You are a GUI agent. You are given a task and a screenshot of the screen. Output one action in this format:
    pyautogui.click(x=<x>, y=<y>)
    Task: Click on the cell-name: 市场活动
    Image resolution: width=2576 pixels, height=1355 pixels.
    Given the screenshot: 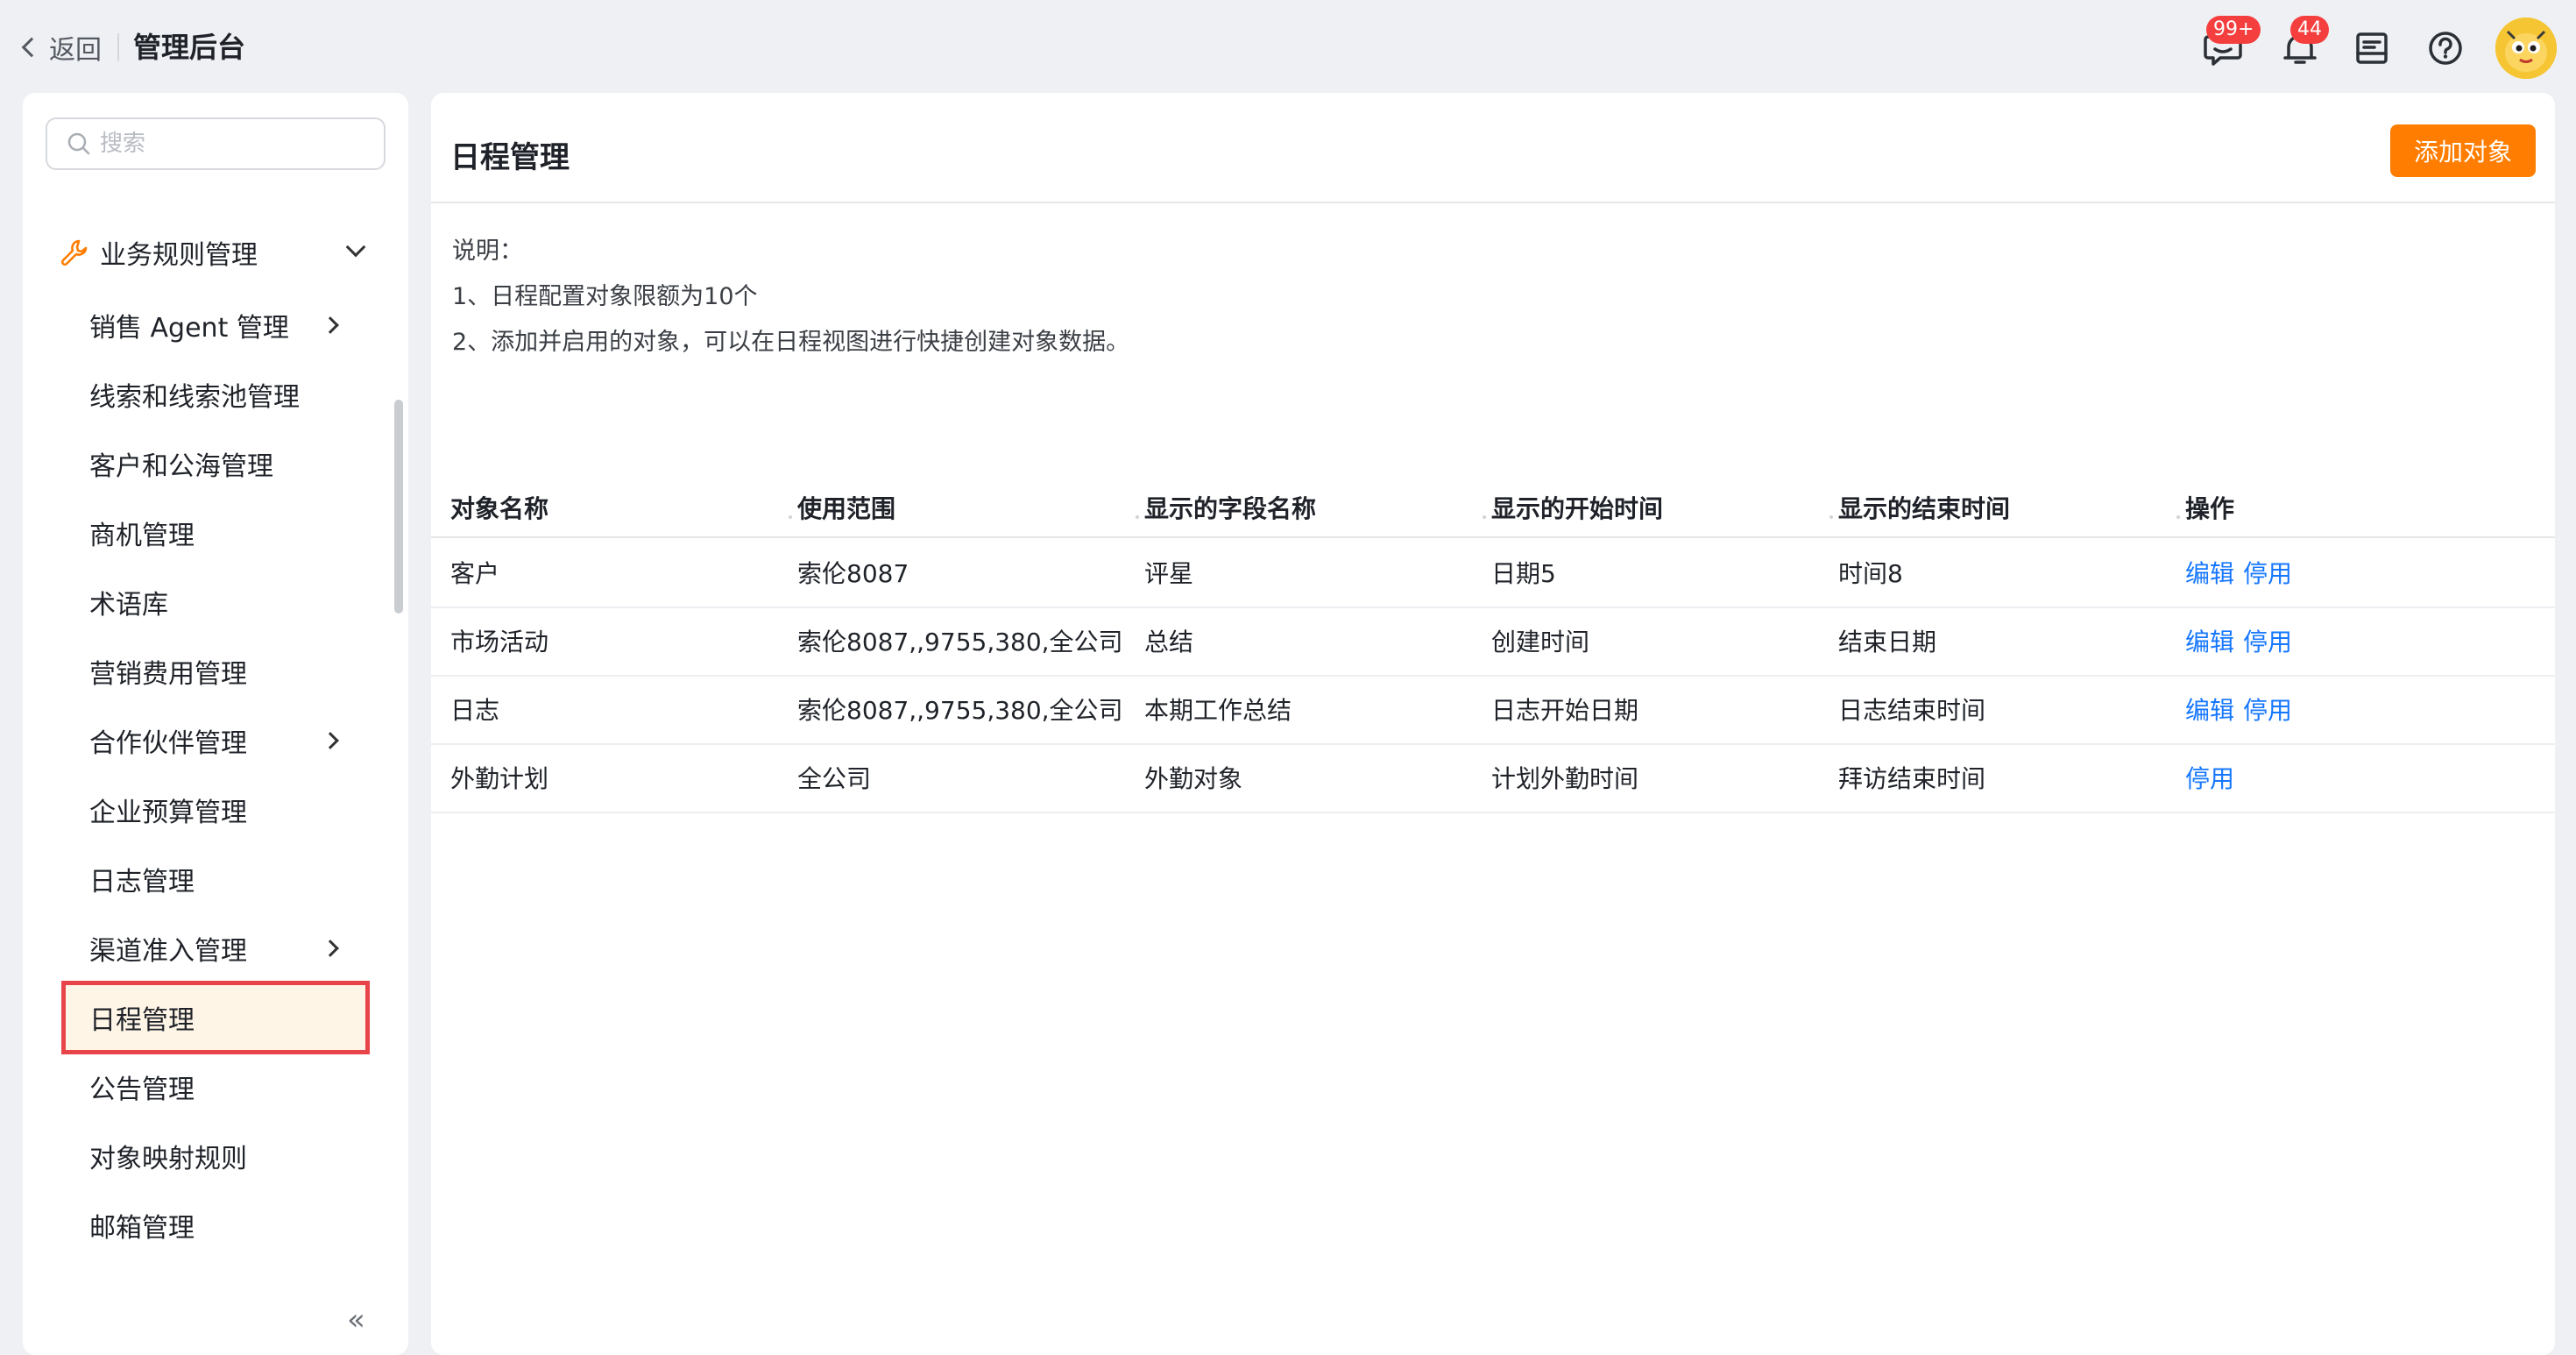 What is the action you would take?
    pyautogui.click(x=499, y=642)
    